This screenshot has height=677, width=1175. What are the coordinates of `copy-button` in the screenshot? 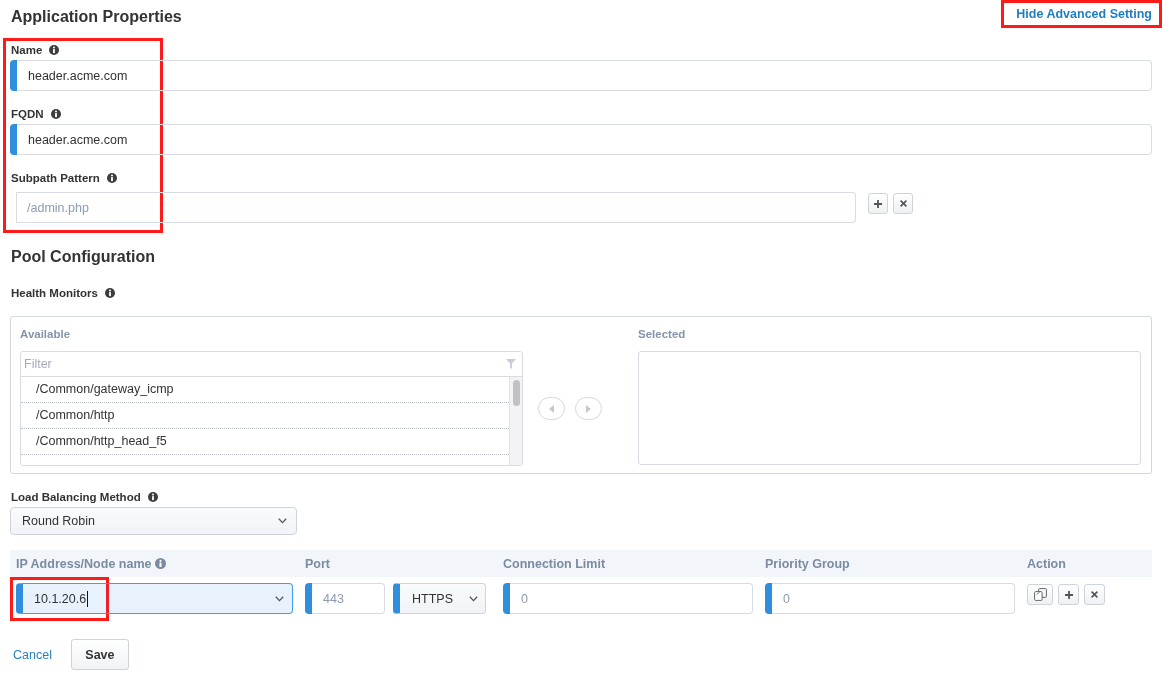 It's located at (1040, 594).